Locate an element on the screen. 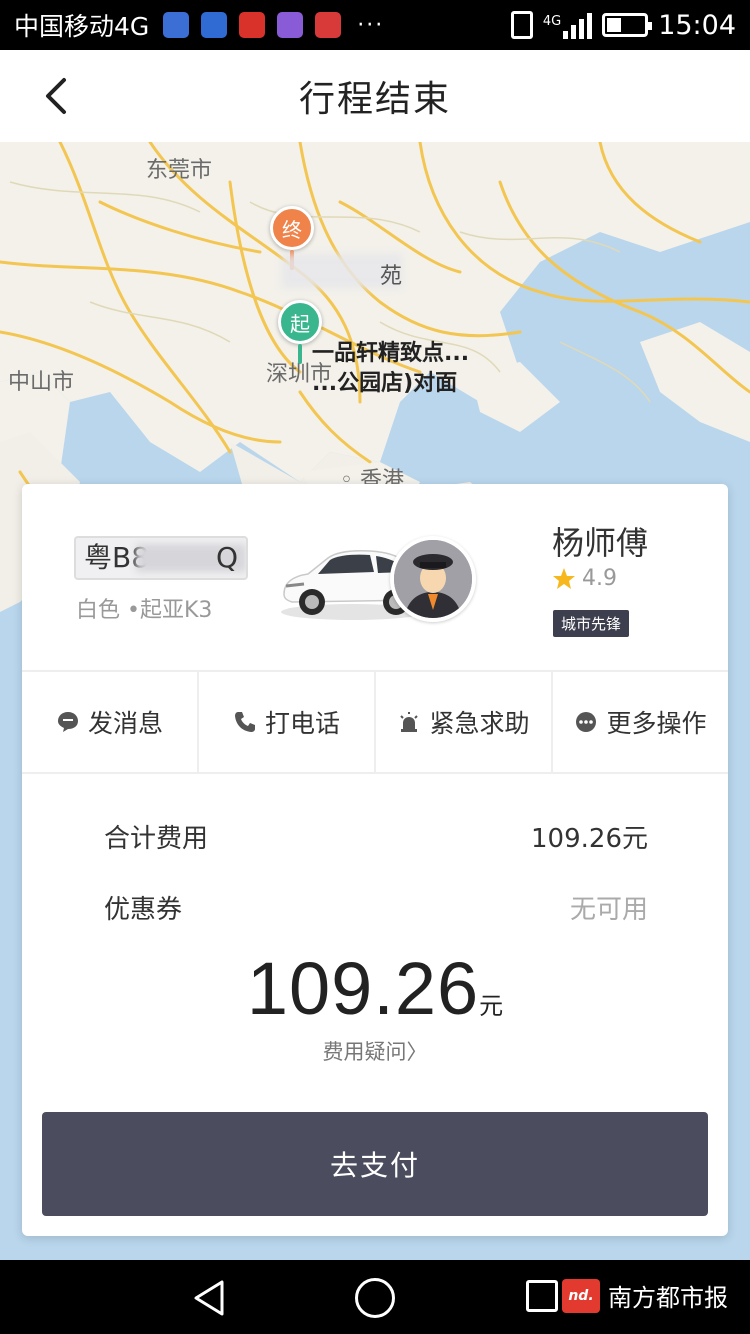 The image size is (750, 1334). amount-value: 109.26 is located at coordinates (363, 988).